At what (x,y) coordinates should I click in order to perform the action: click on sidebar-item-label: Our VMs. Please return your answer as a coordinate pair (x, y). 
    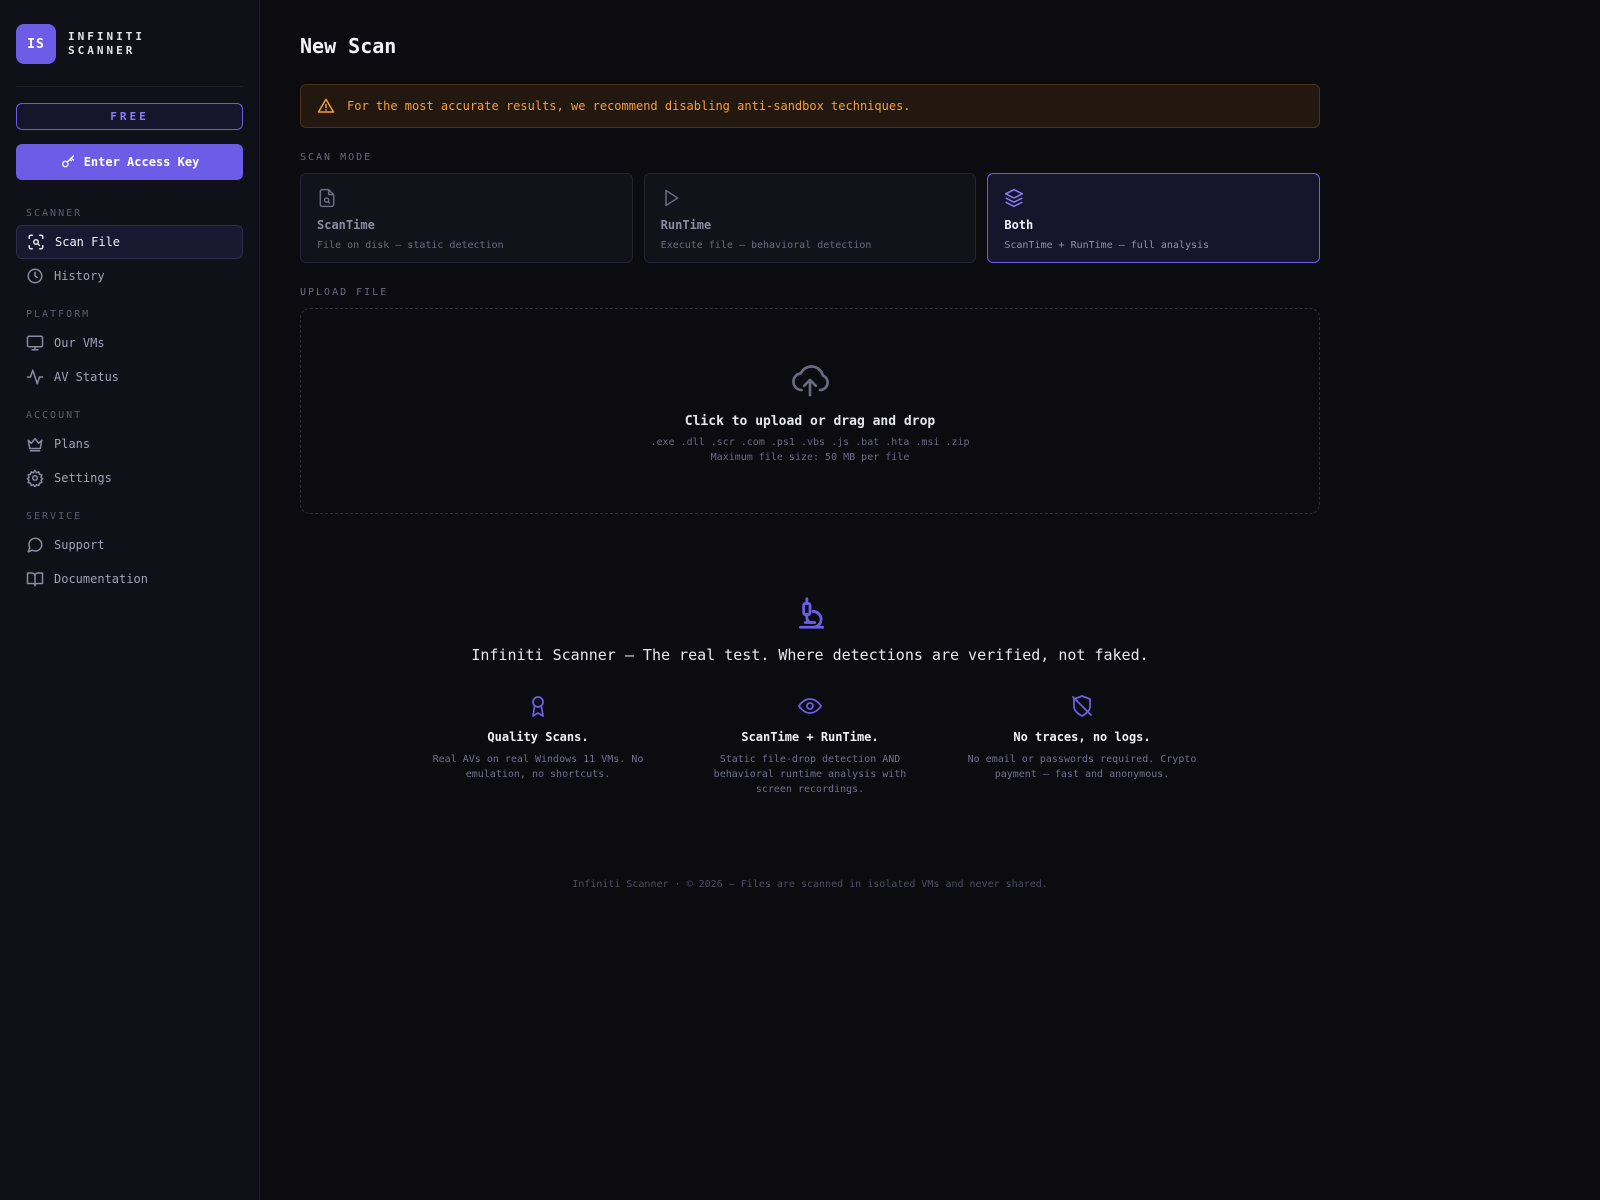
    Looking at the image, I should click on (79, 343).